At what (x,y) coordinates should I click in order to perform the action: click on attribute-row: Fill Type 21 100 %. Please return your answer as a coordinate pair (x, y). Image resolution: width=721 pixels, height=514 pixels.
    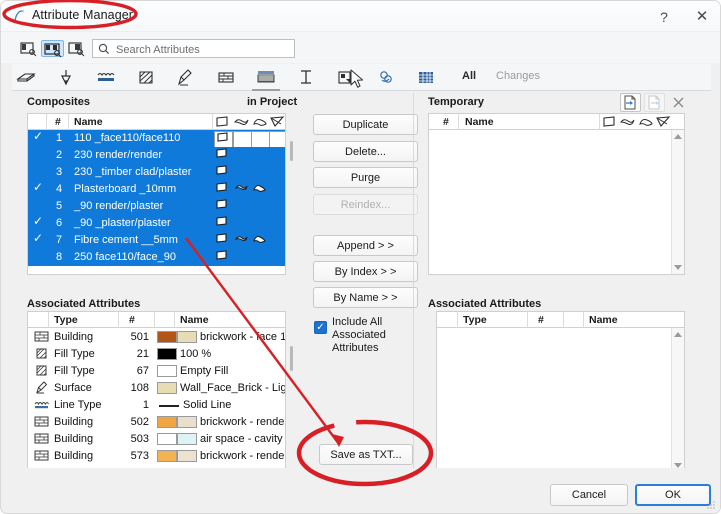
    Looking at the image, I should click on (156, 354).